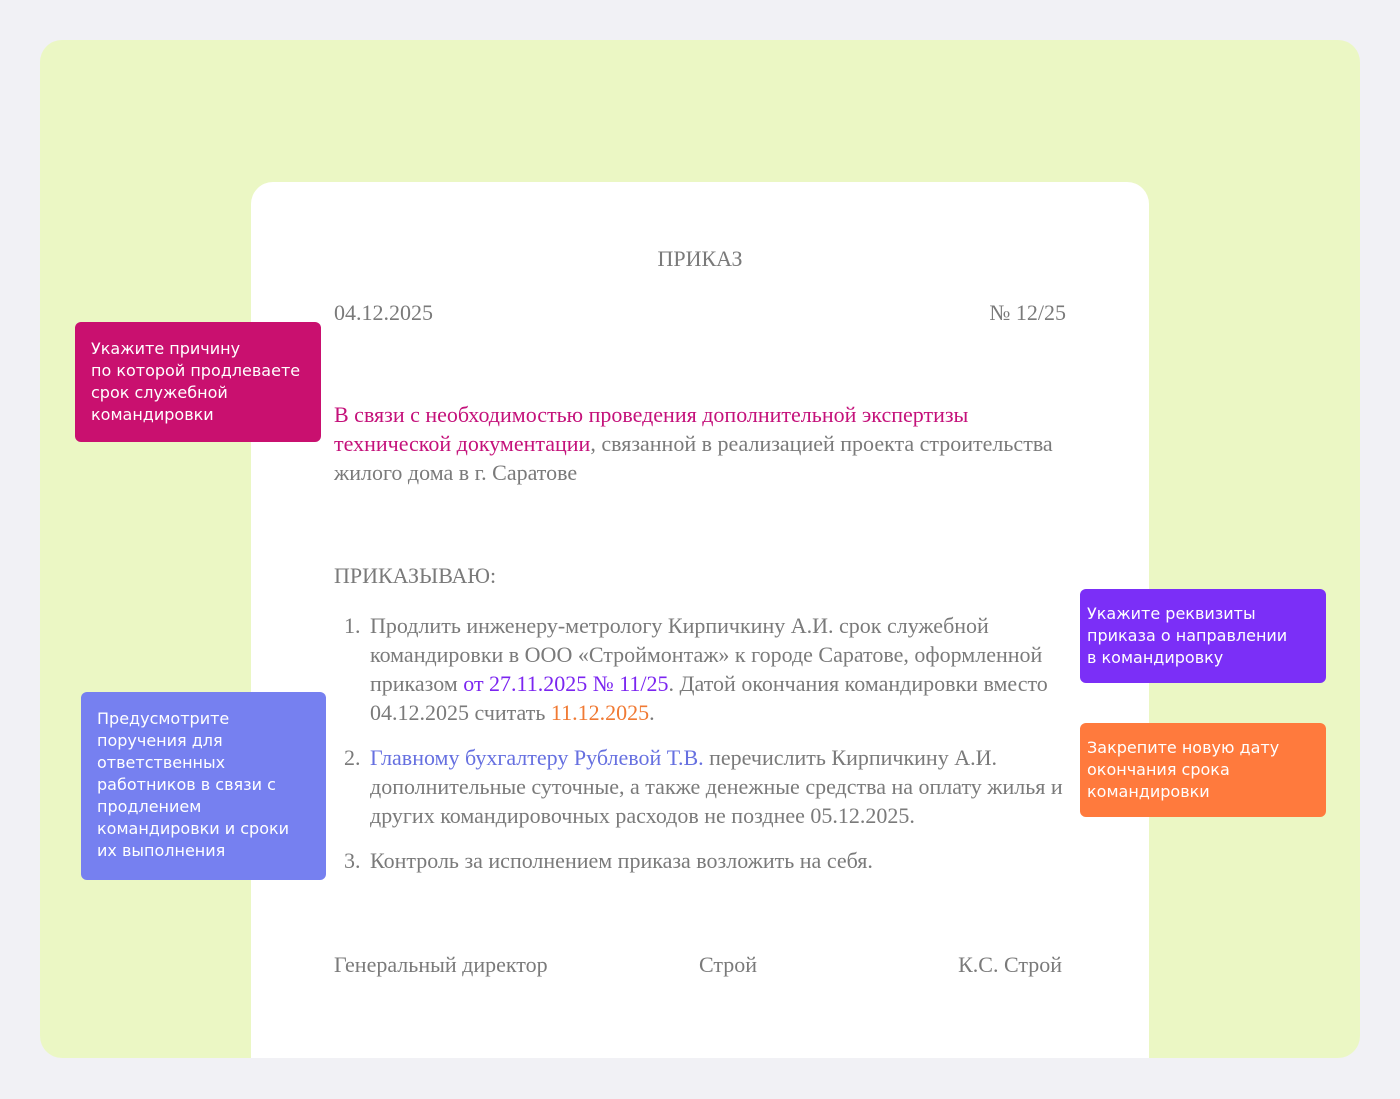 Image resolution: width=1400 pixels, height=1099 pixels. What do you see at coordinates (186, 784) in the screenshot?
I see `note-line: работников в связи с` at bounding box center [186, 784].